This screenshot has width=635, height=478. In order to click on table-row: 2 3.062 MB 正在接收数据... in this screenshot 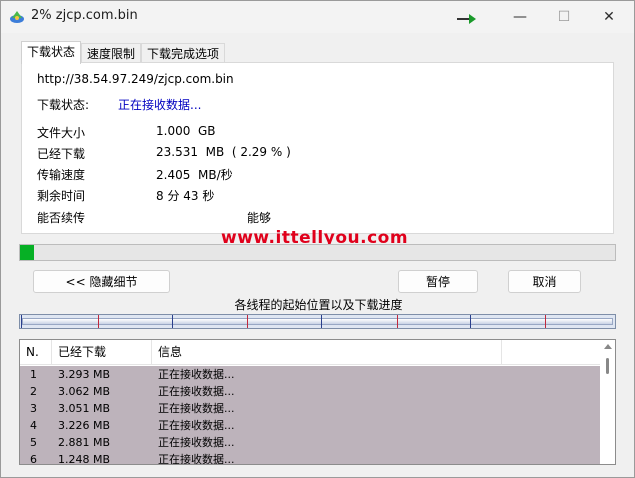, I will do `click(310, 391)`.